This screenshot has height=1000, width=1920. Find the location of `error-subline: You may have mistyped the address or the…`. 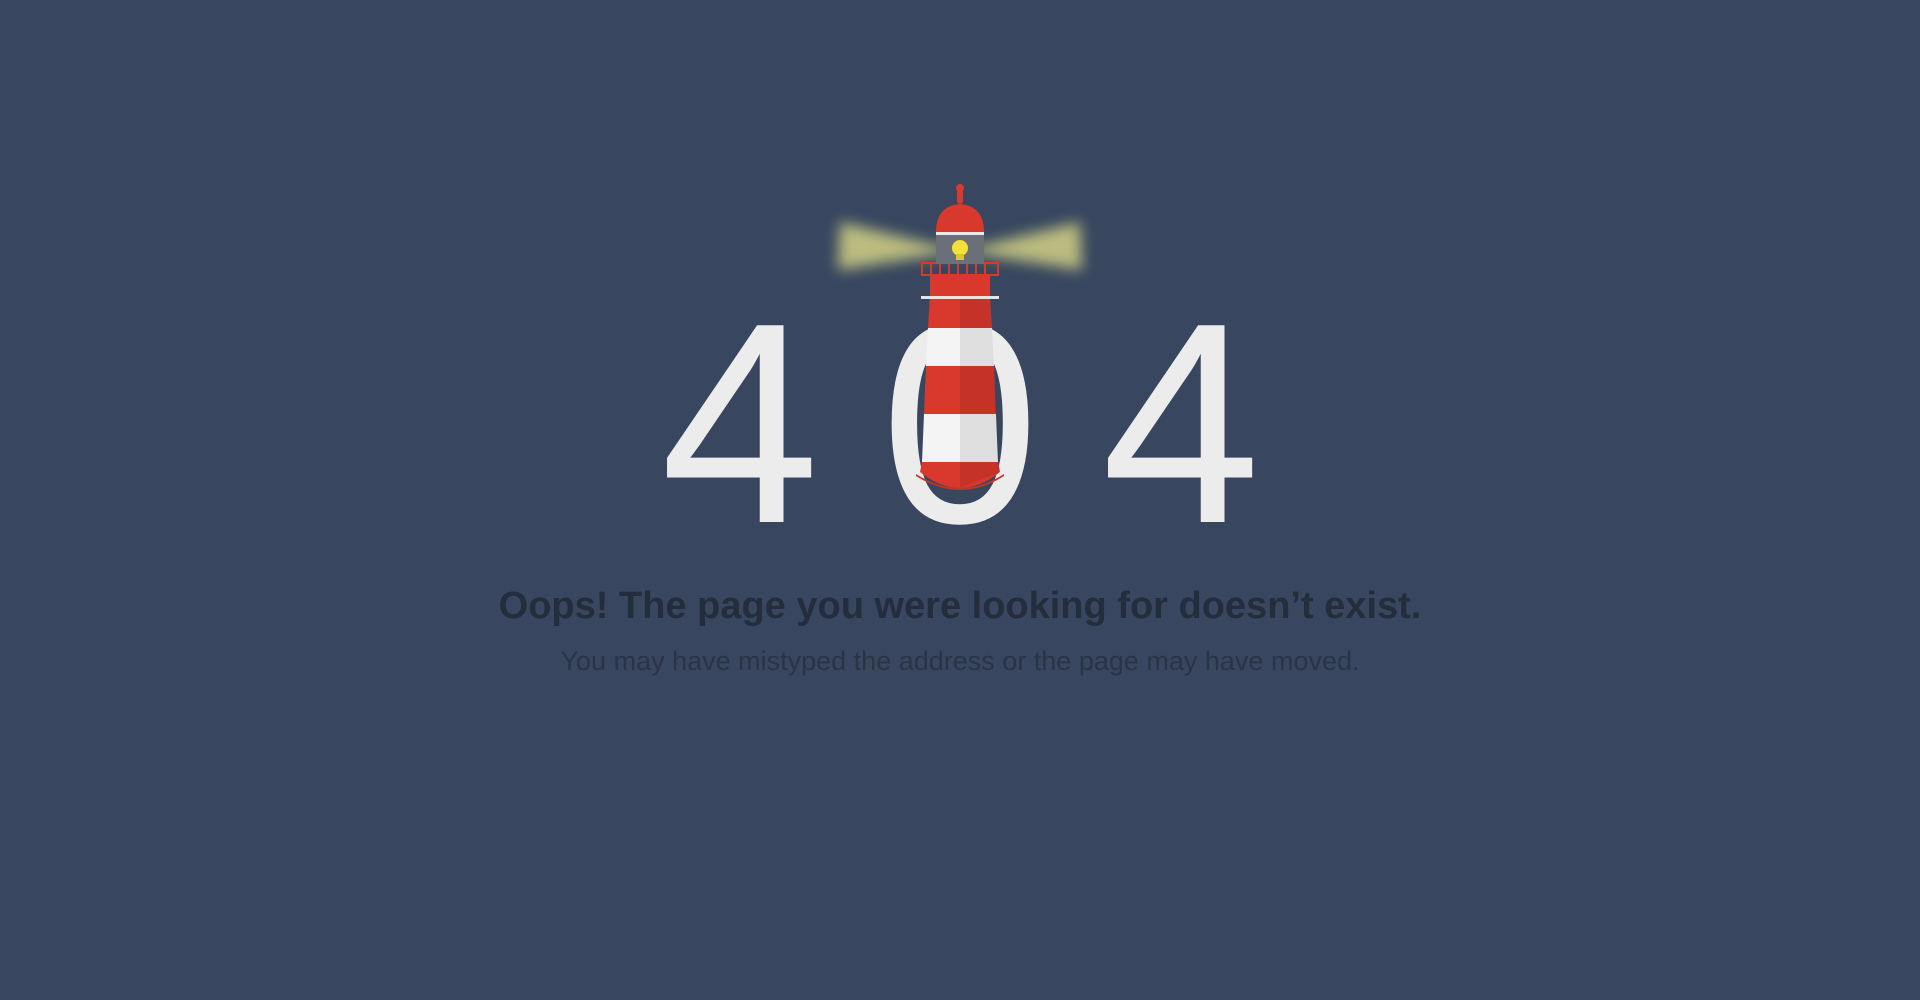

error-subline: You may have mistyped the address or the… is located at coordinates (960, 661).